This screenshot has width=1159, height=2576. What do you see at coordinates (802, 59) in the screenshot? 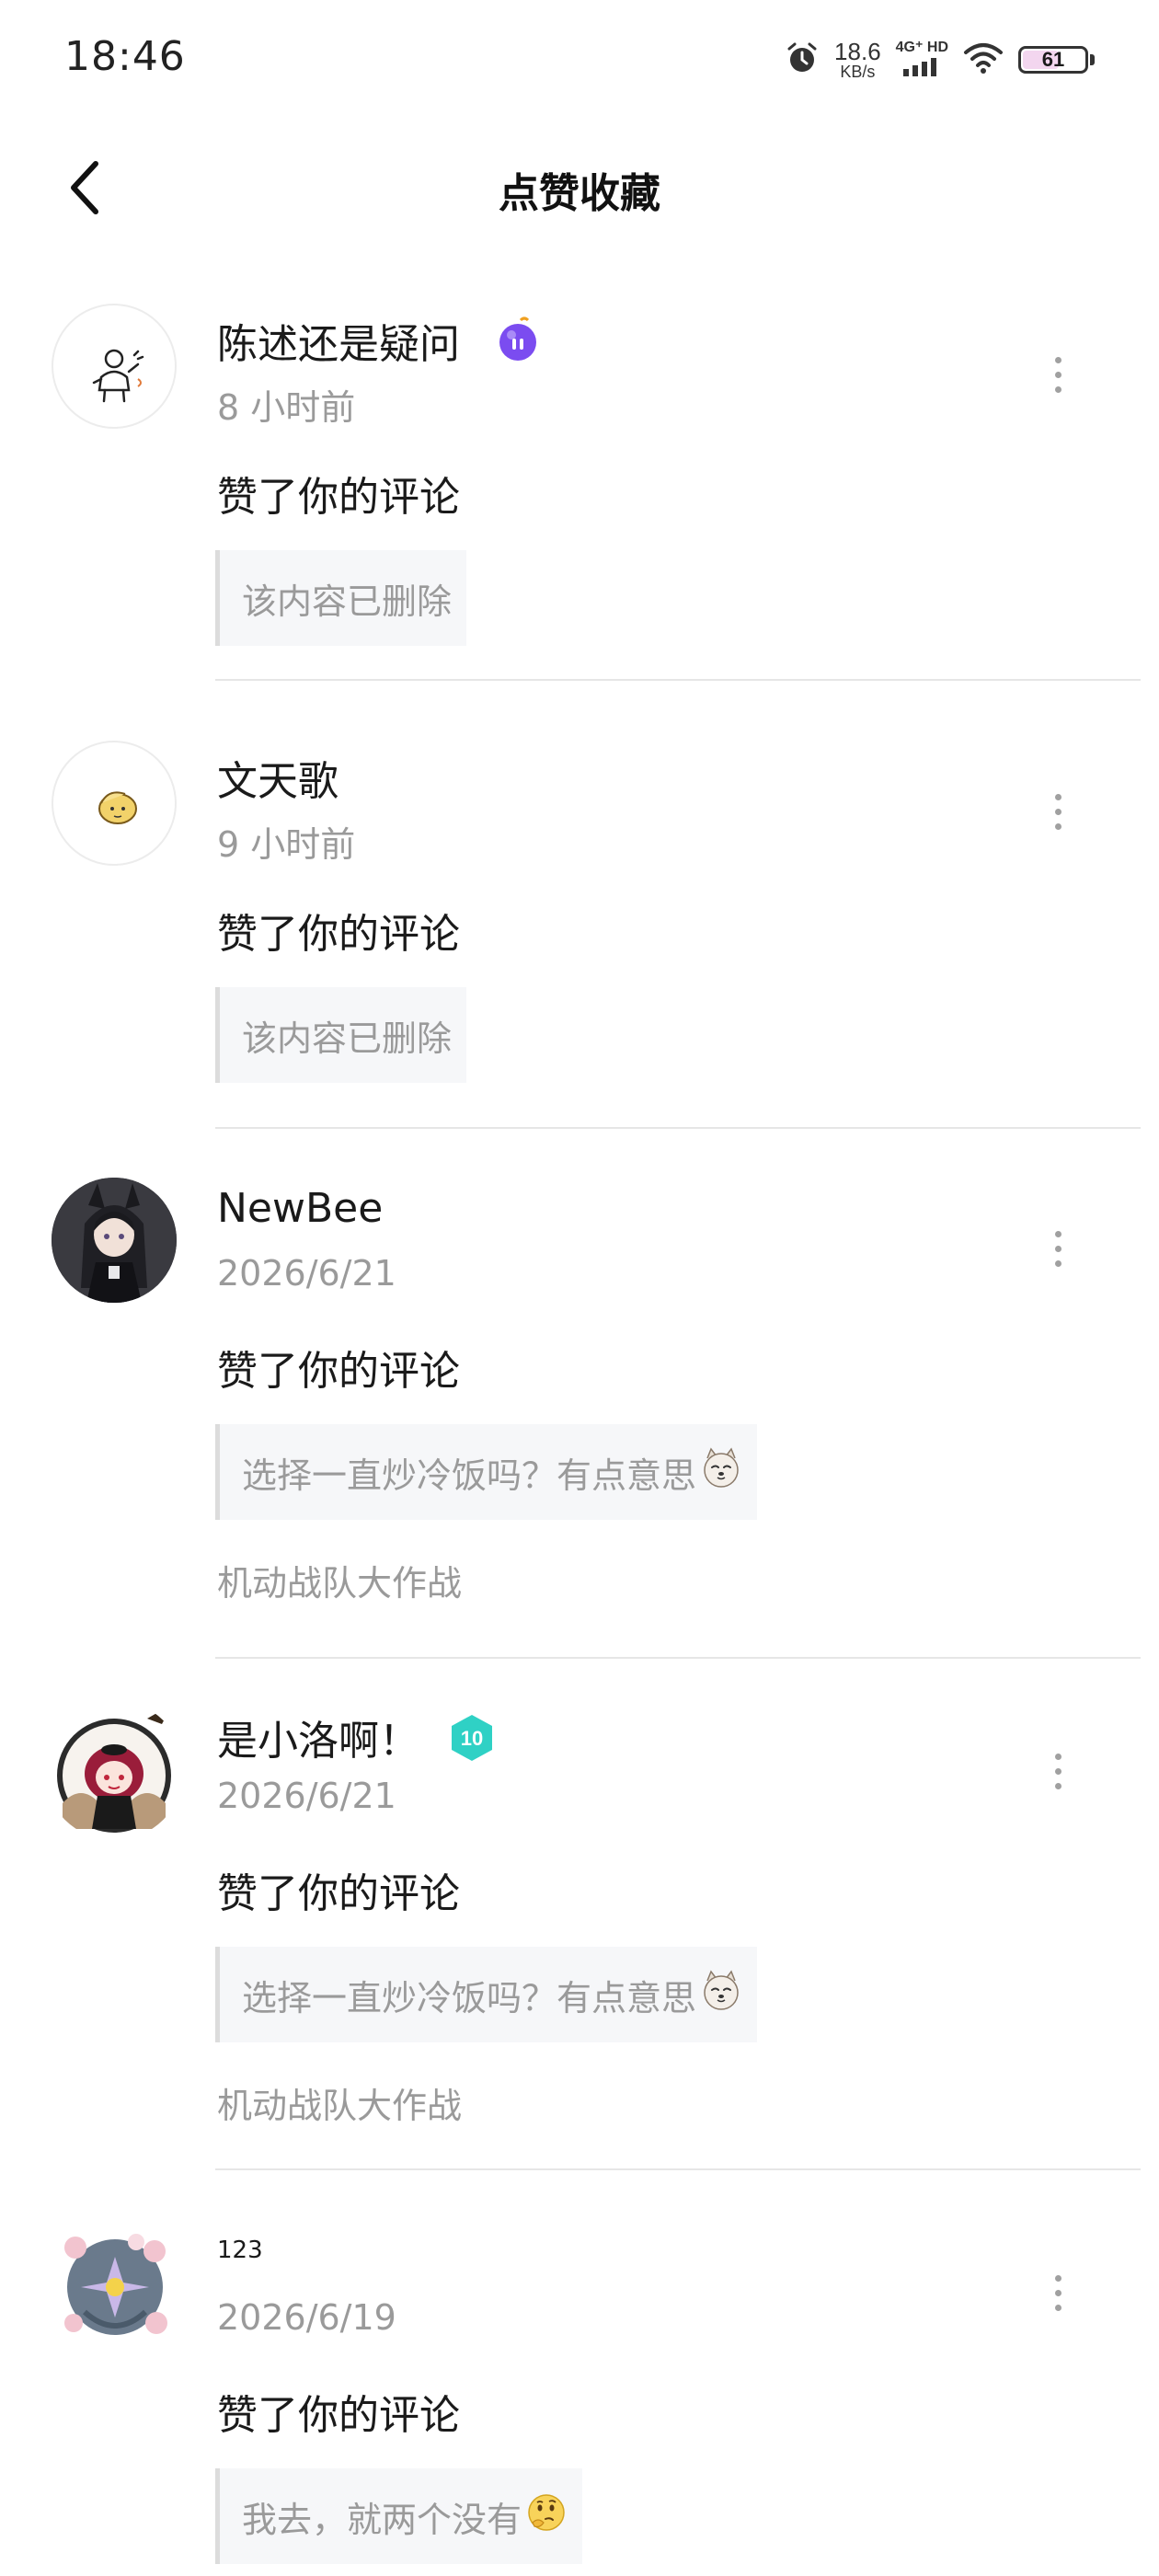
I see `alarm-icon` at bounding box center [802, 59].